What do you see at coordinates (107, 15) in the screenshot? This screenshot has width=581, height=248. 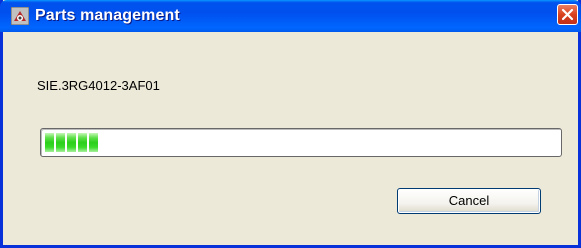 I see `window-title: Parts management` at bounding box center [107, 15].